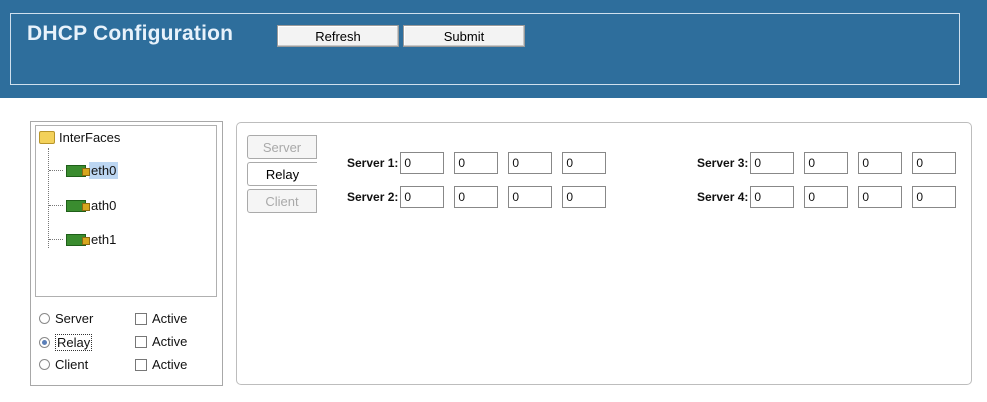  I want to click on radio-relay: Relay, so click(66, 342).